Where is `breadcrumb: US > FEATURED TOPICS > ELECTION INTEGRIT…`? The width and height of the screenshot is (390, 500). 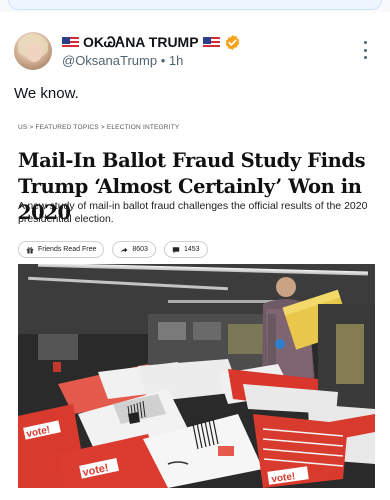 breadcrumb: US > FEATURED TOPICS > ELECTION INTEGRIT… is located at coordinates (98, 127).